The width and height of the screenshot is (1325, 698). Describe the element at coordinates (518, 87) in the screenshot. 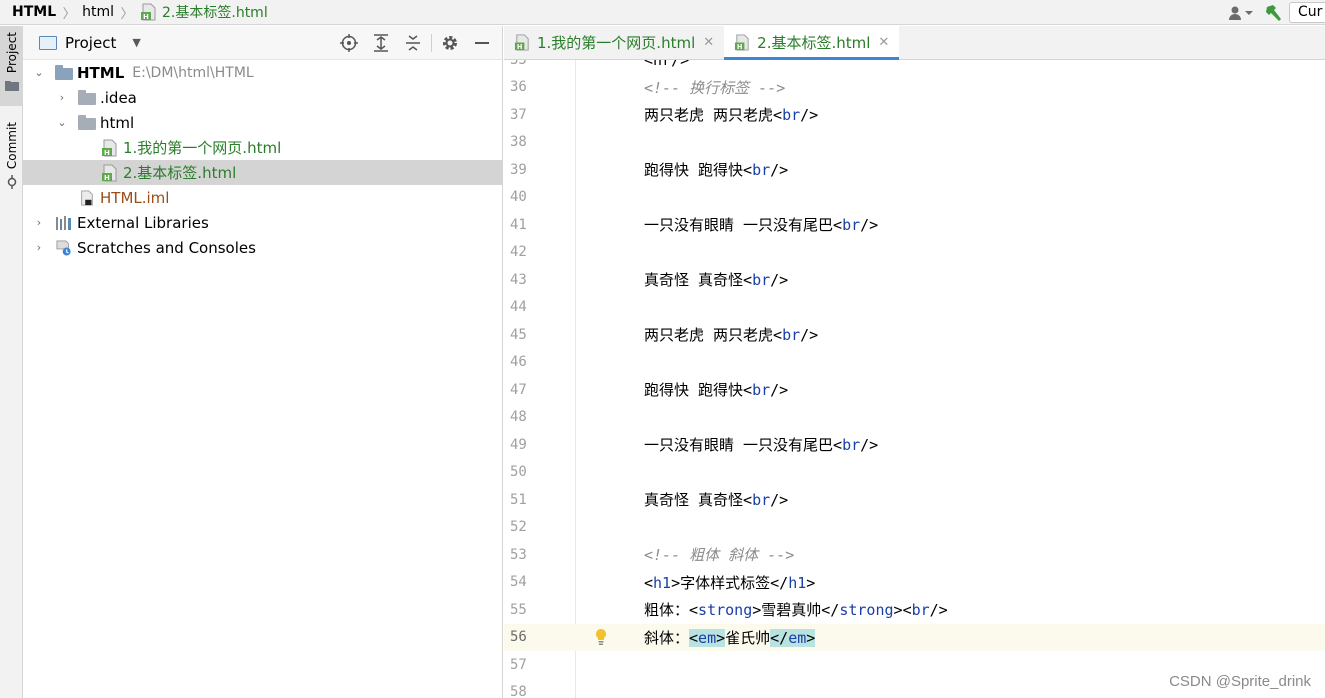

I see `line-number: 36` at that location.